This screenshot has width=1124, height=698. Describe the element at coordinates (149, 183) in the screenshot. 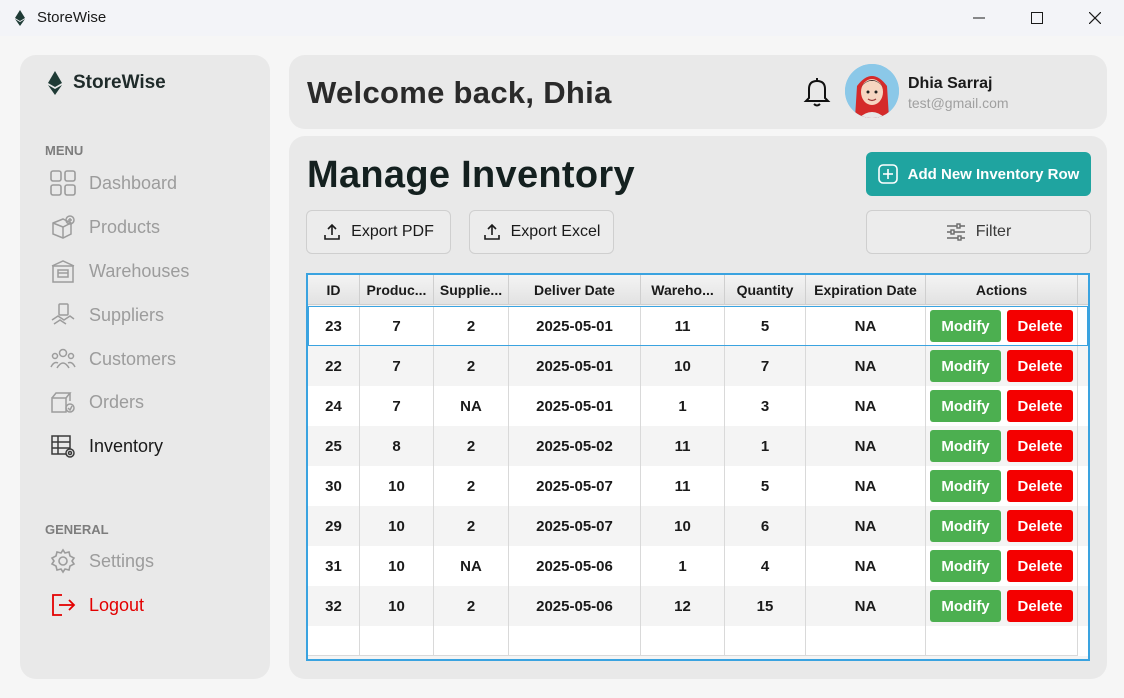

I see `sidebar-item-dashboard: Dashboard` at that location.